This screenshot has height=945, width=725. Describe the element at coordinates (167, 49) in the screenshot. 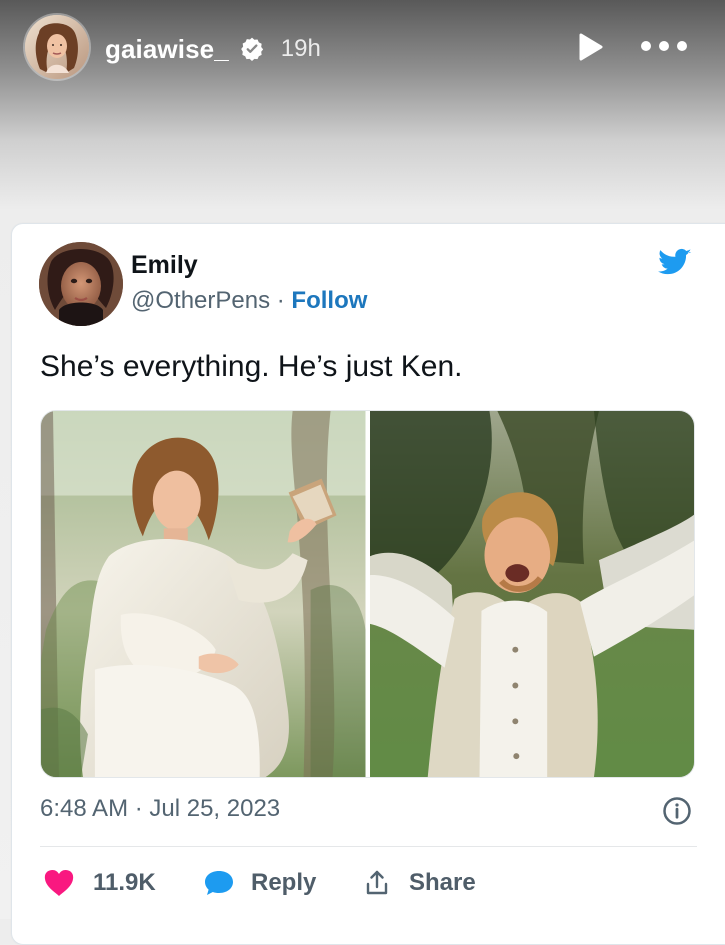

I see `story-username: gaiawise_` at that location.